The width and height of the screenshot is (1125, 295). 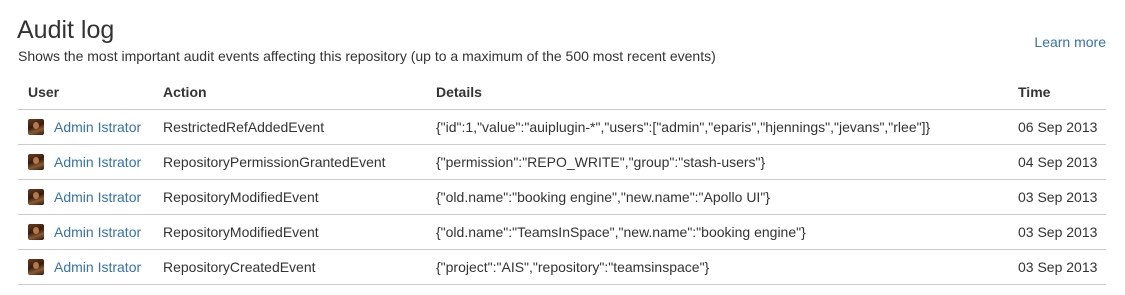 What do you see at coordinates (1070, 42) in the screenshot?
I see `learn-more-link: Learn more` at bounding box center [1070, 42].